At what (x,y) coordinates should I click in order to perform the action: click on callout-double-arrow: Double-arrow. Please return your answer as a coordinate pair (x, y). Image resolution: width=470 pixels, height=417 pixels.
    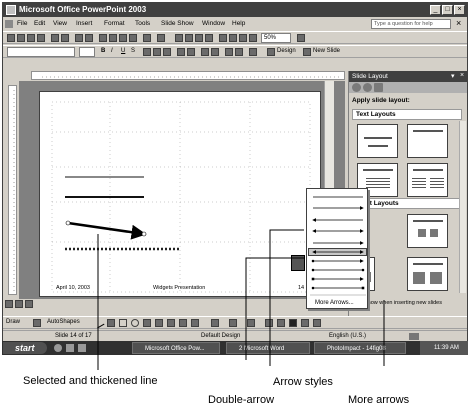
    Looking at the image, I should click on (241, 400).